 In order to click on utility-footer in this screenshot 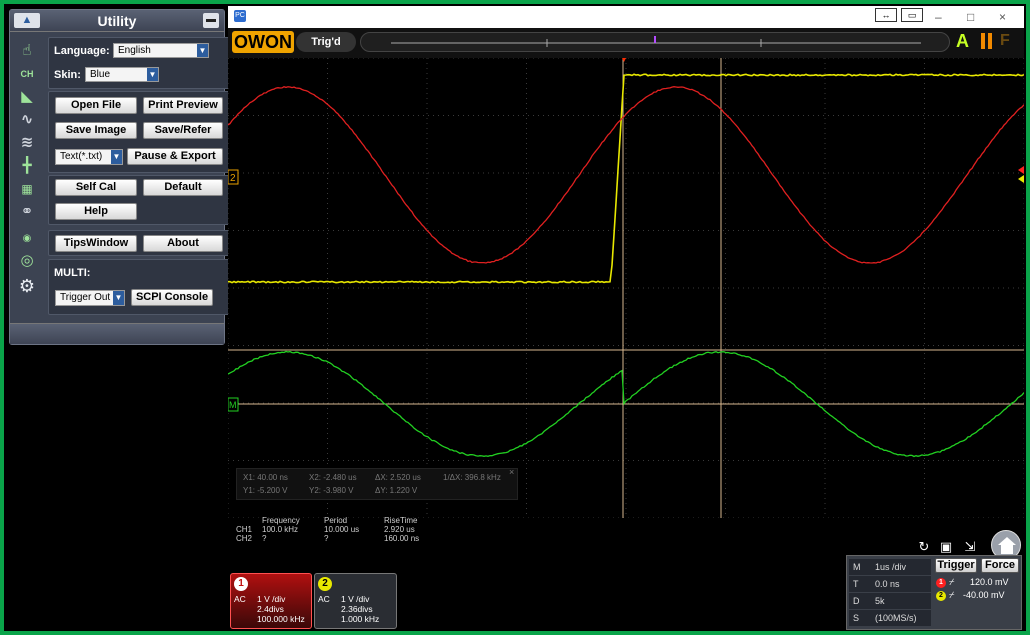, I will do `click(117, 333)`.